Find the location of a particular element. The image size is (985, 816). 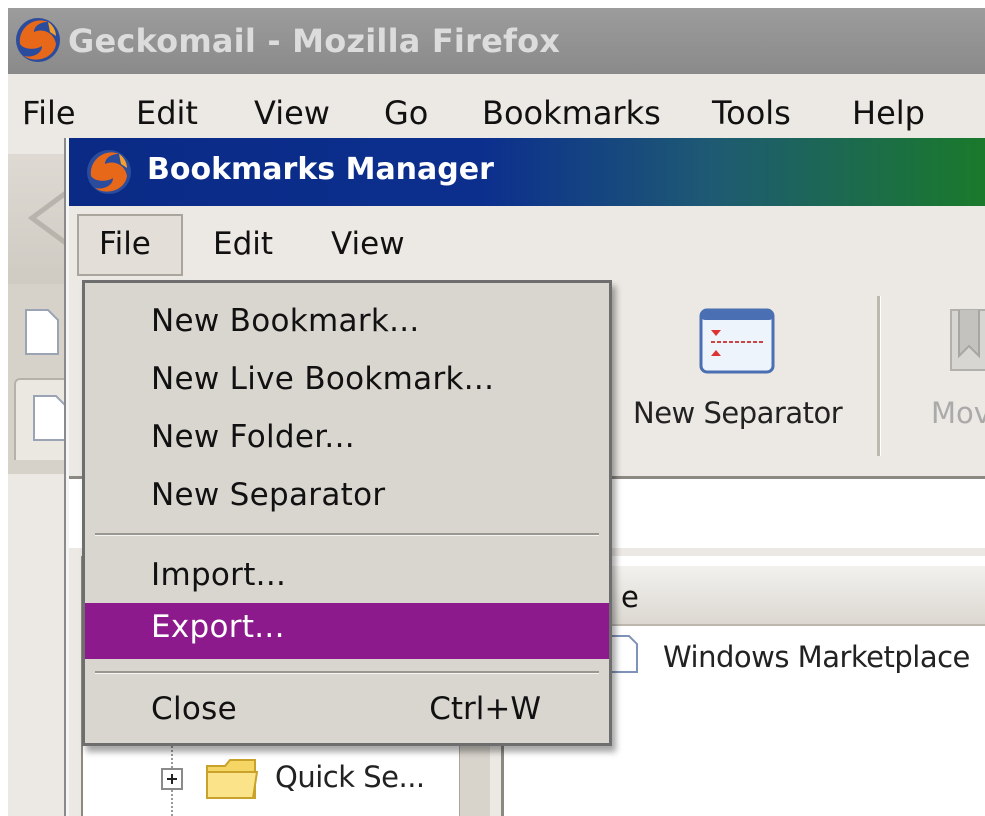

ff-menu-go-label: Go is located at coordinates (406, 113).